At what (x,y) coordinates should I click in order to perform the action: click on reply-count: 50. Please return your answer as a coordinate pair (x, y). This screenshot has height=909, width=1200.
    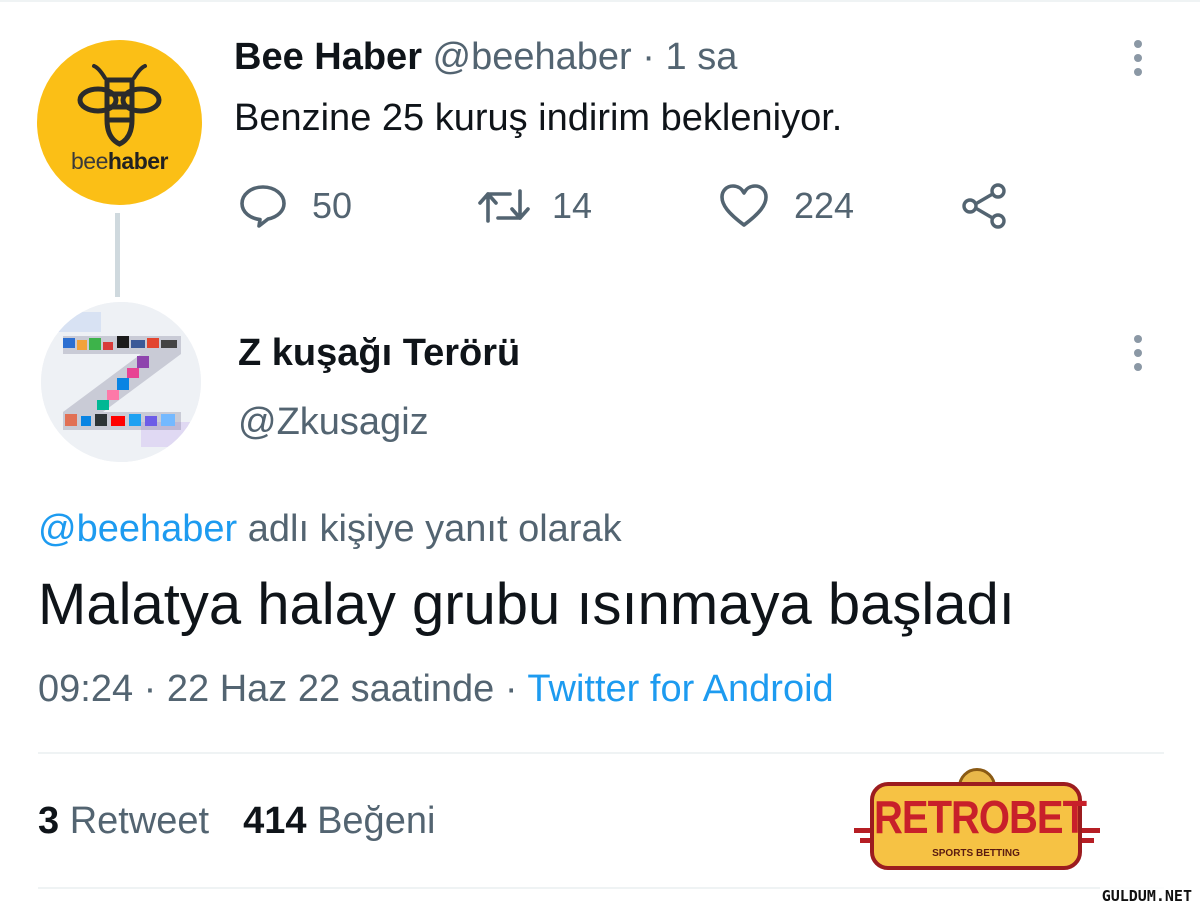
    Looking at the image, I should click on (332, 205).